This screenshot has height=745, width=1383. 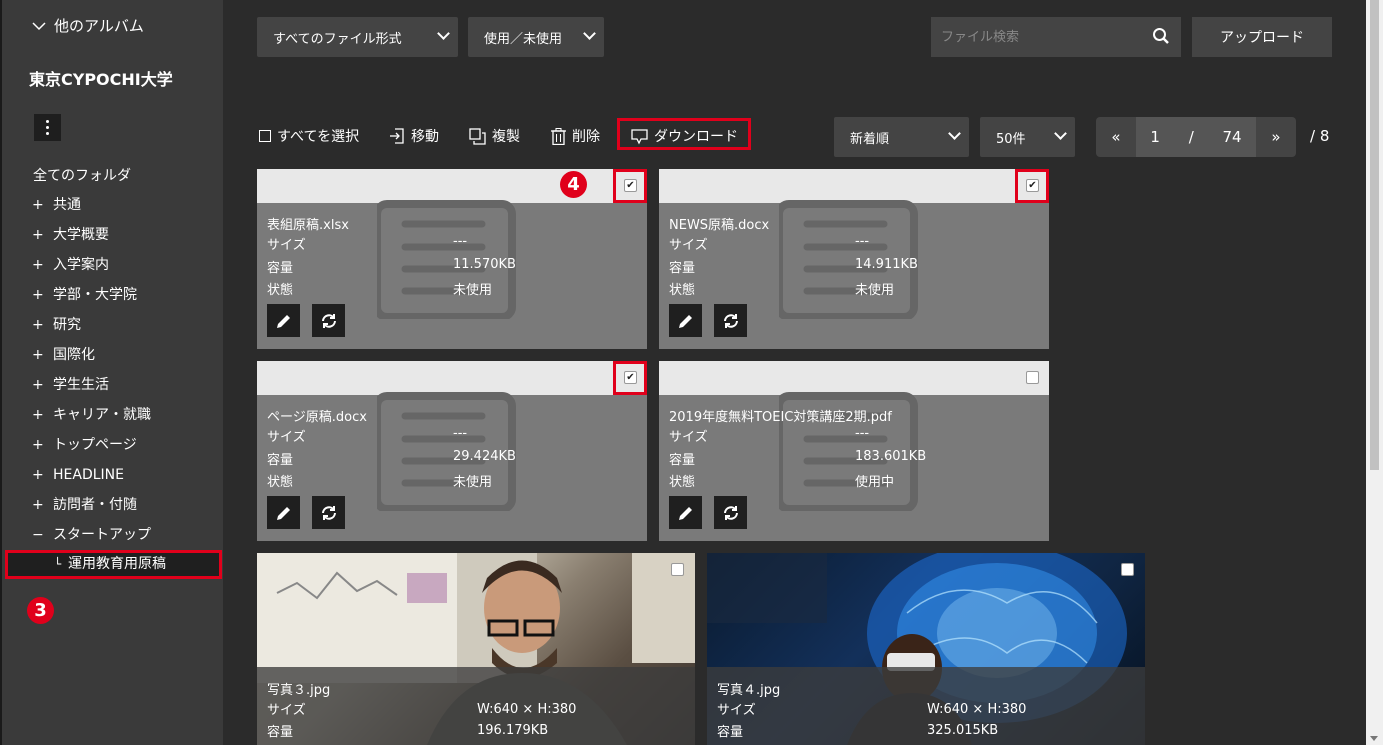 I want to click on move-icon, so click(x=397, y=136).